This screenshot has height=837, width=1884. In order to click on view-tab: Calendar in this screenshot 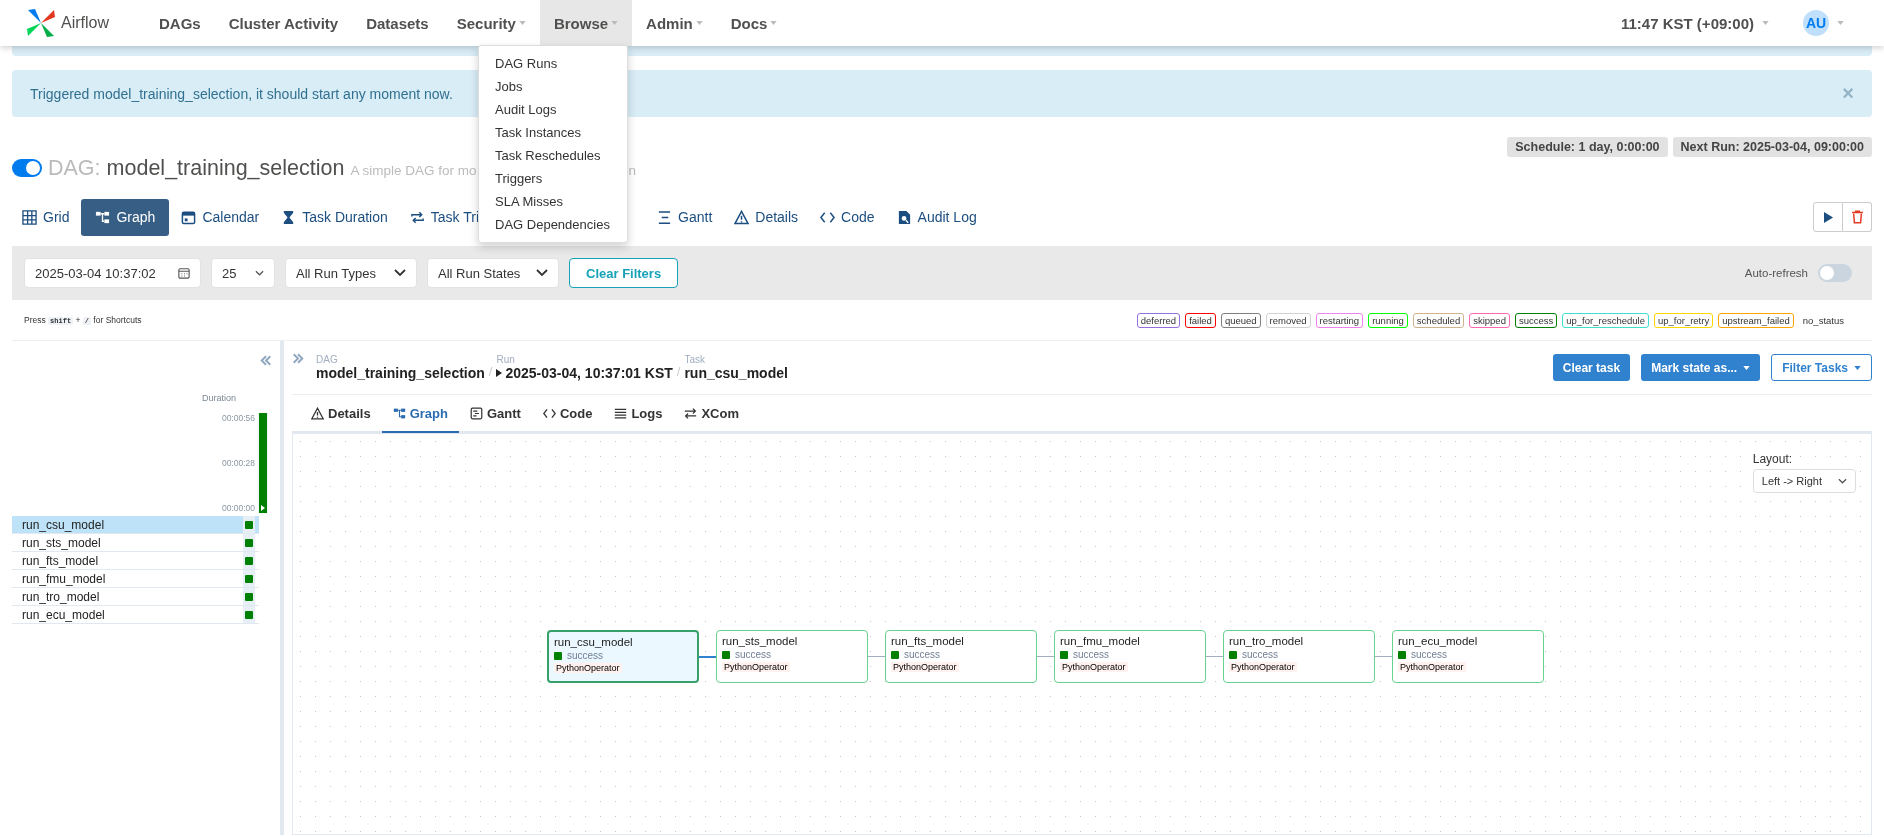, I will do `click(220, 217)`.